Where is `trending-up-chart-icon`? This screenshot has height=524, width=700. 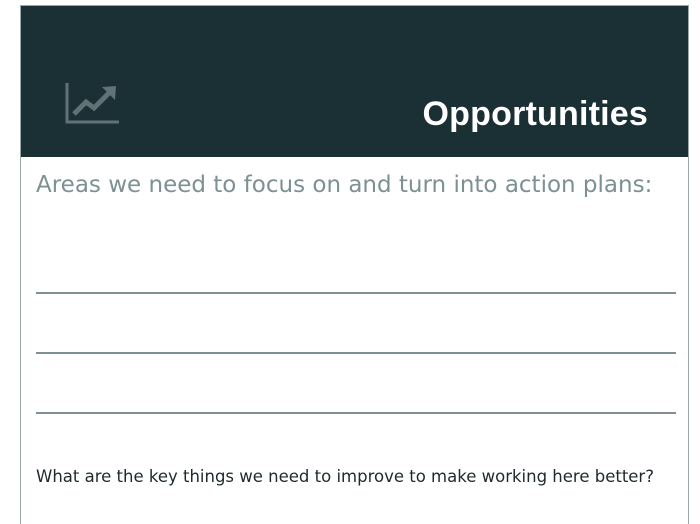 trending-up-chart-icon is located at coordinates (92, 103).